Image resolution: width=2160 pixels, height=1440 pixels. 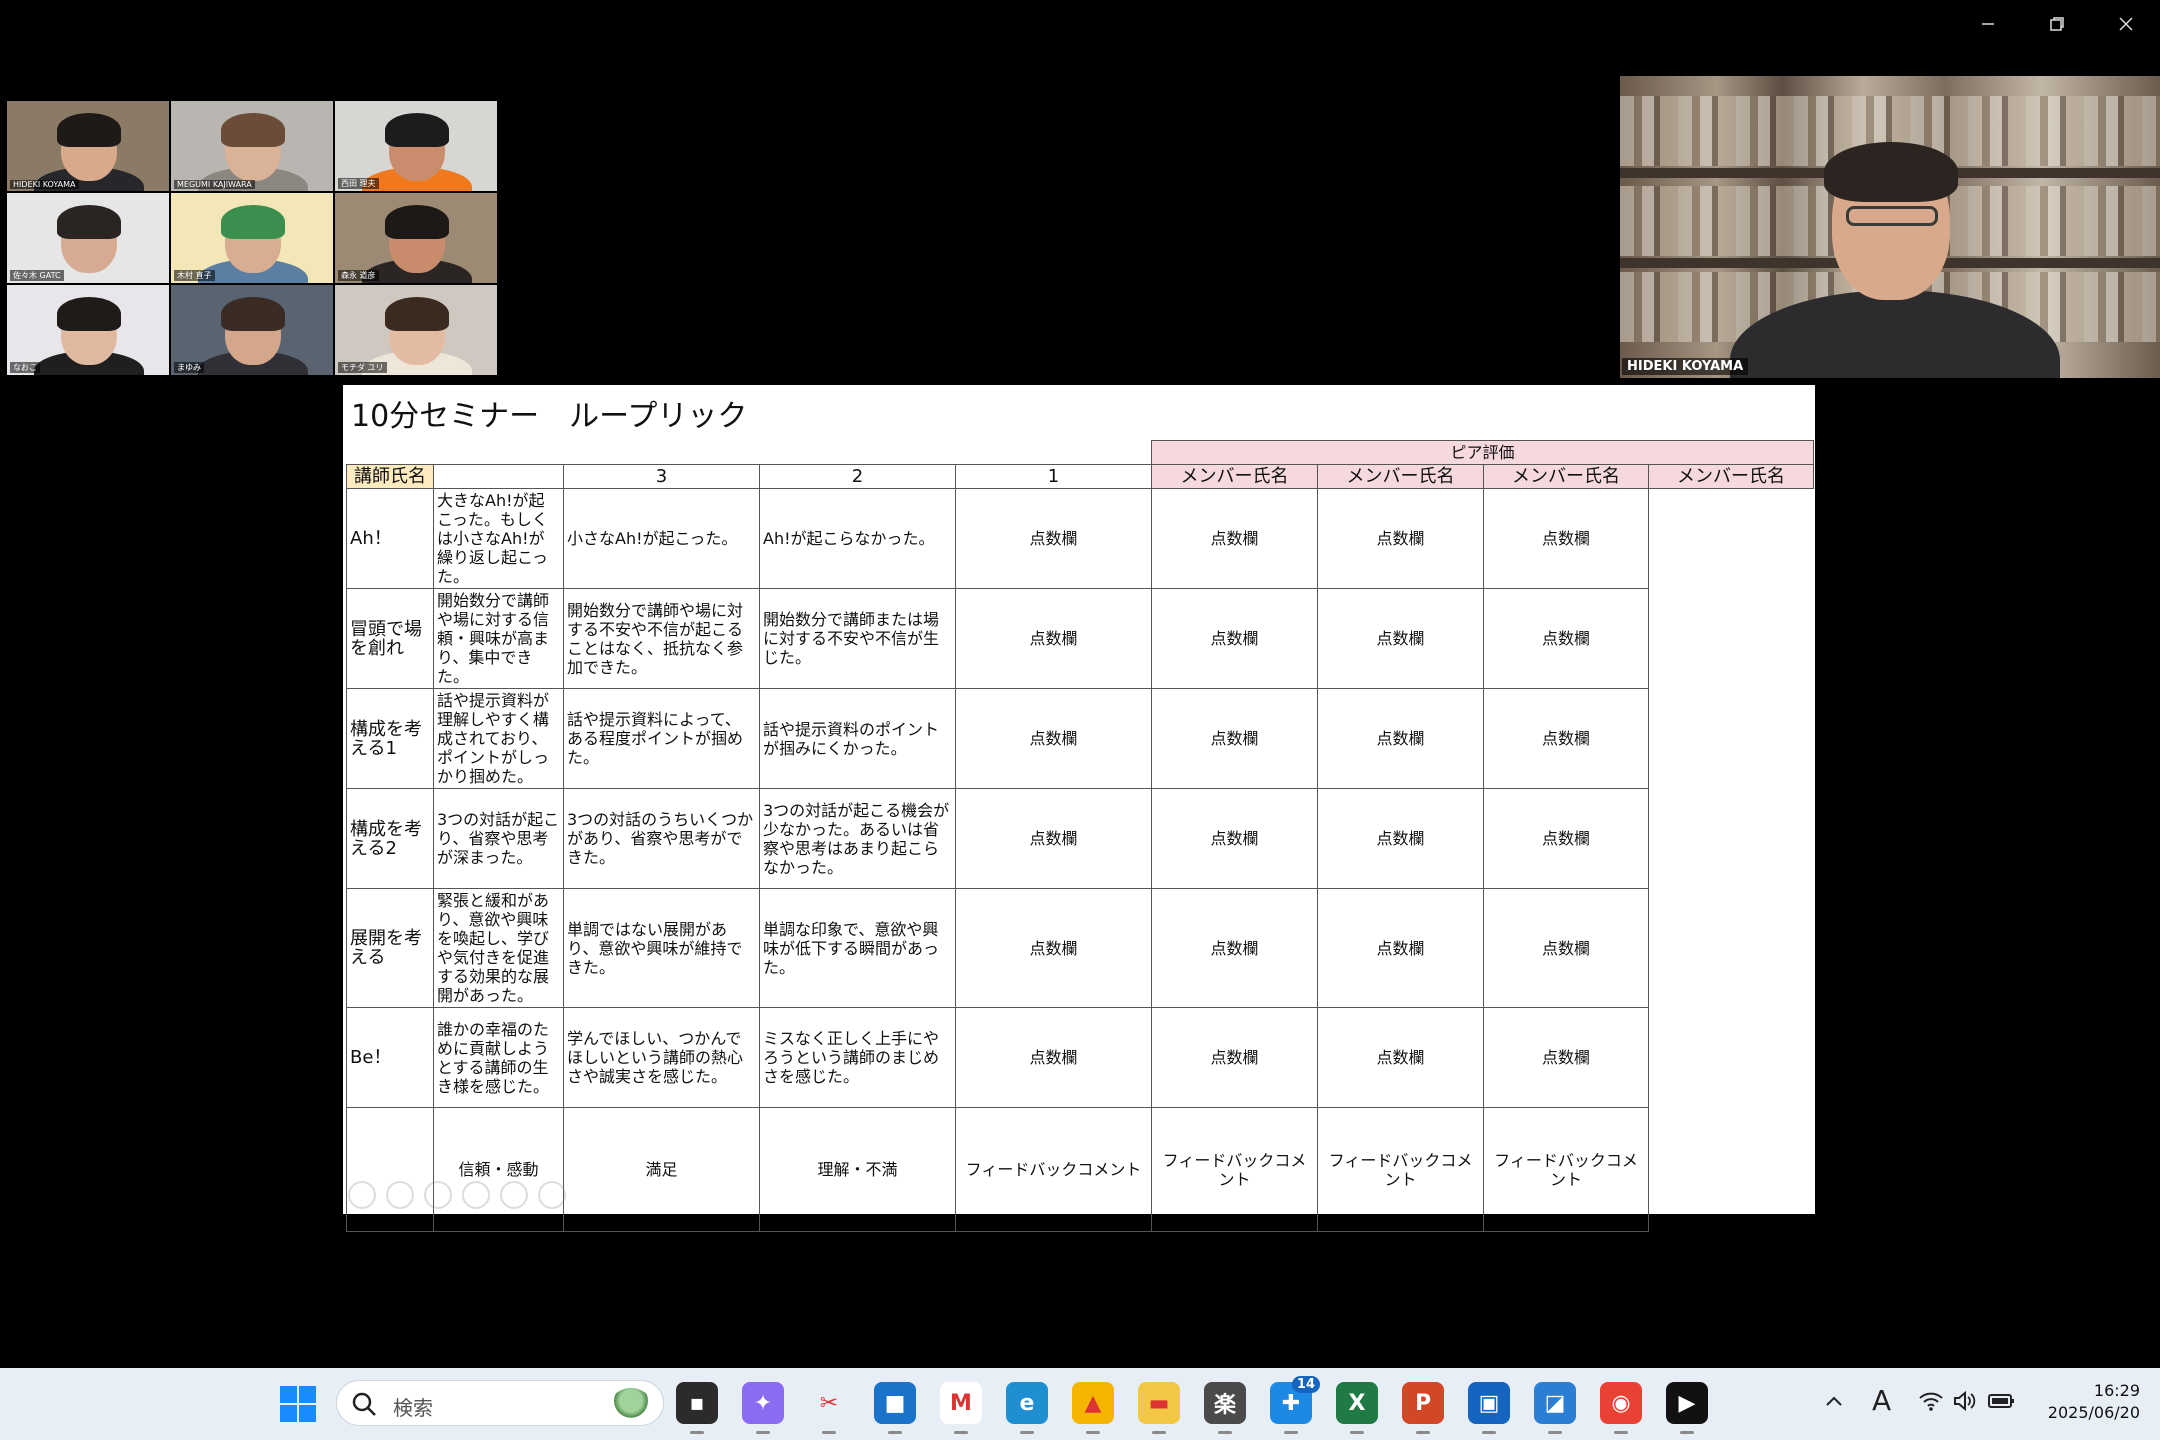 What do you see at coordinates (1931, 1401) in the screenshot?
I see `wifi-icon` at bounding box center [1931, 1401].